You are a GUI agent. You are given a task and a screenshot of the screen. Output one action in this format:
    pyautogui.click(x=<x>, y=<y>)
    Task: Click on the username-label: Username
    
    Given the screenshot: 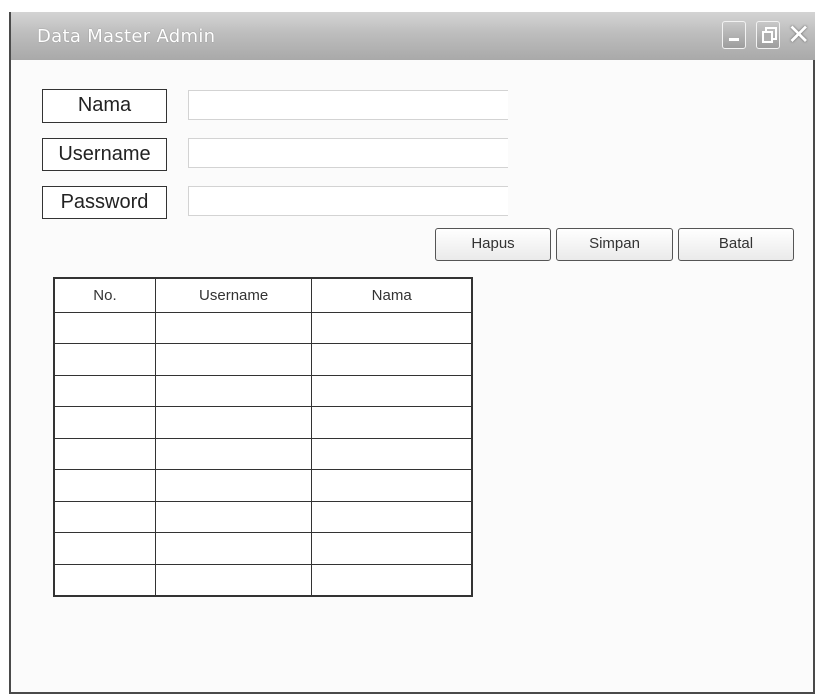 What is the action you would take?
    pyautogui.click(x=104, y=154)
    